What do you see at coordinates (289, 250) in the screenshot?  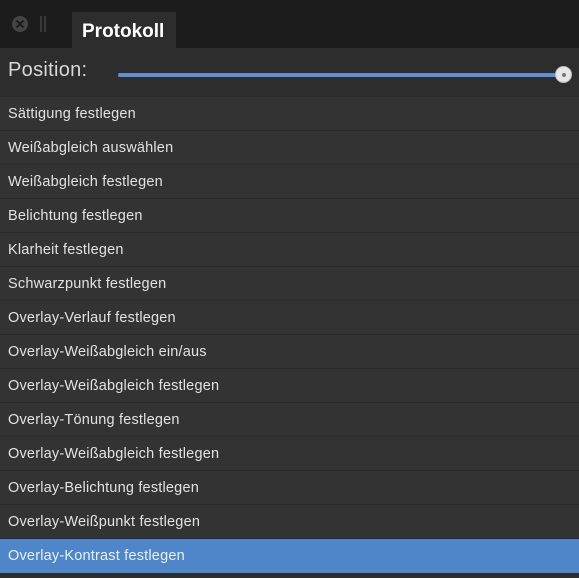 I see `history-item: Klarheit festlegen` at bounding box center [289, 250].